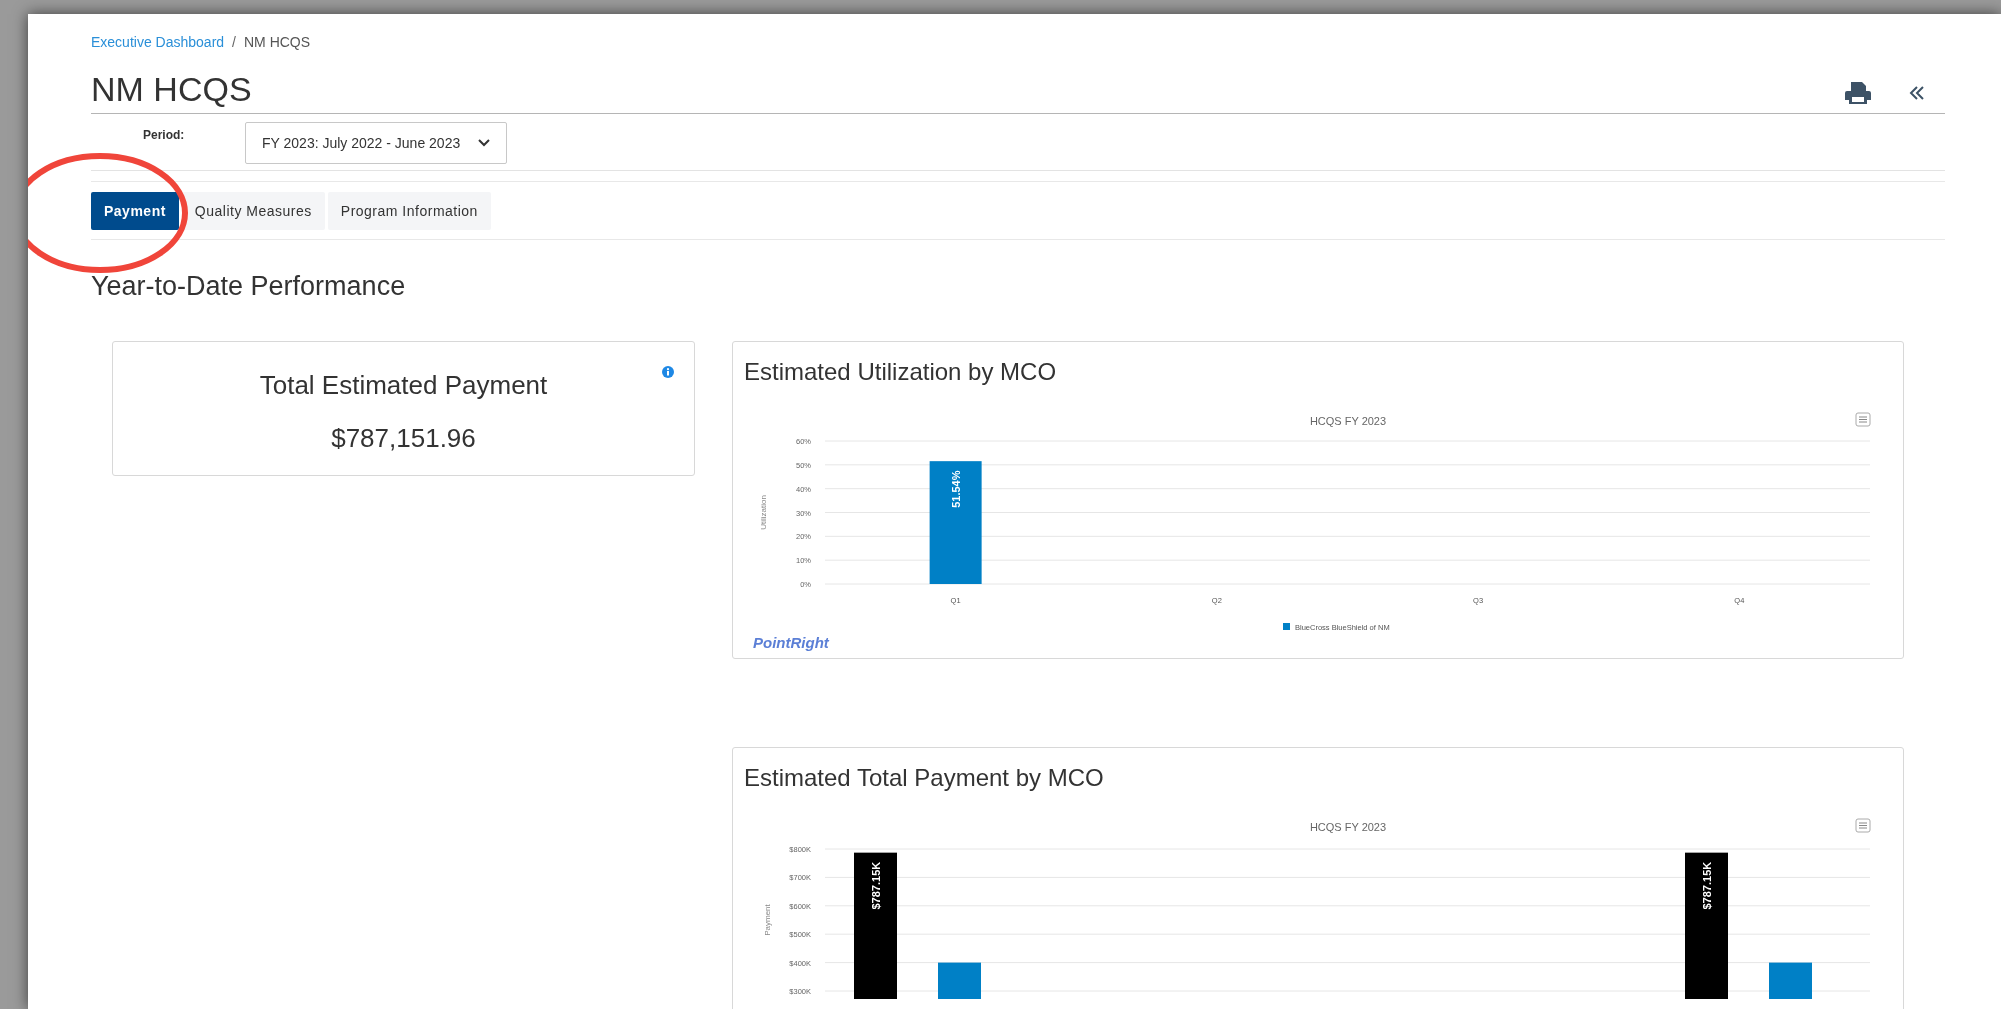 This screenshot has width=2001, height=1009. What do you see at coordinates (158, 42) in the screenshot?
I see `breadcrumb-link: Executive Dashboard` at bounding box center [158, 42].